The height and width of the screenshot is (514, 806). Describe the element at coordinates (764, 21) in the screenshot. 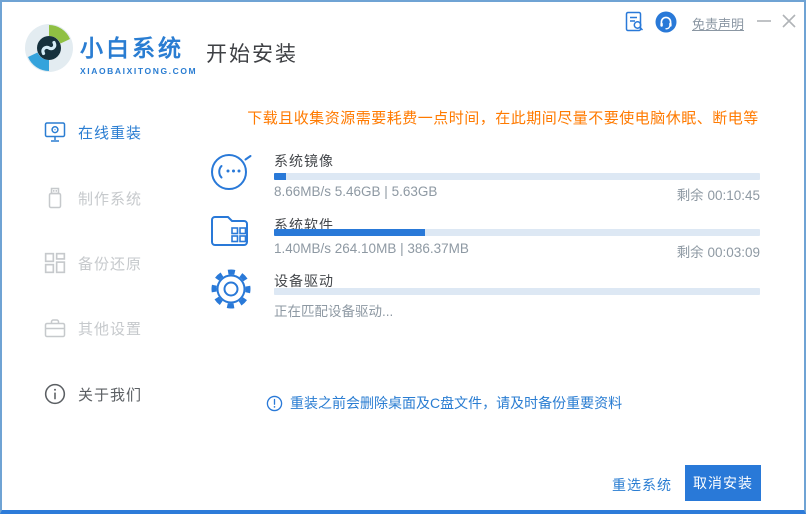

I see `minimize-icon` at that location.